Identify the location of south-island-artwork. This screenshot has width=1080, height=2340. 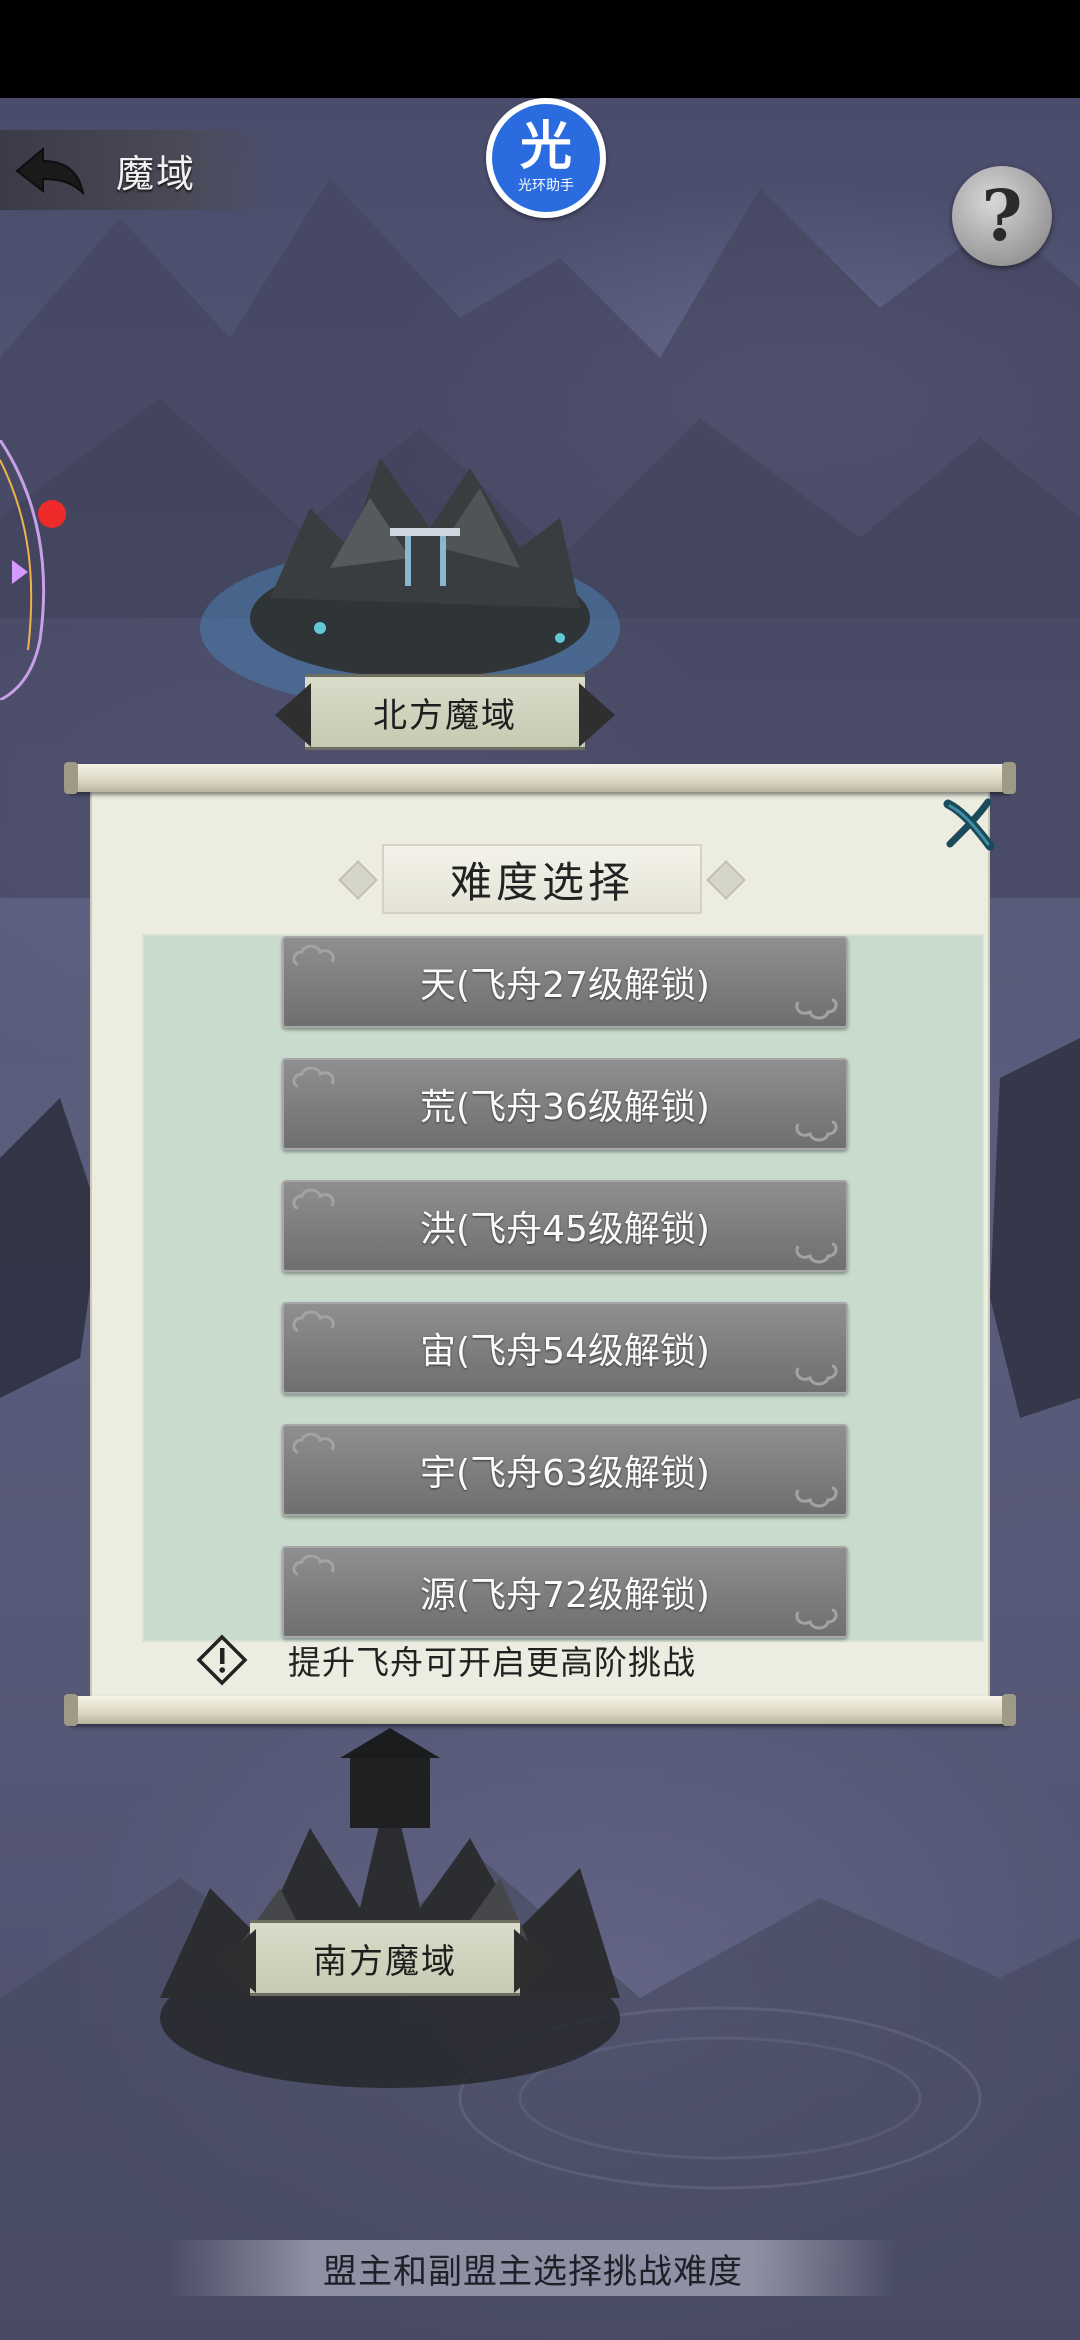
(390, 1908).